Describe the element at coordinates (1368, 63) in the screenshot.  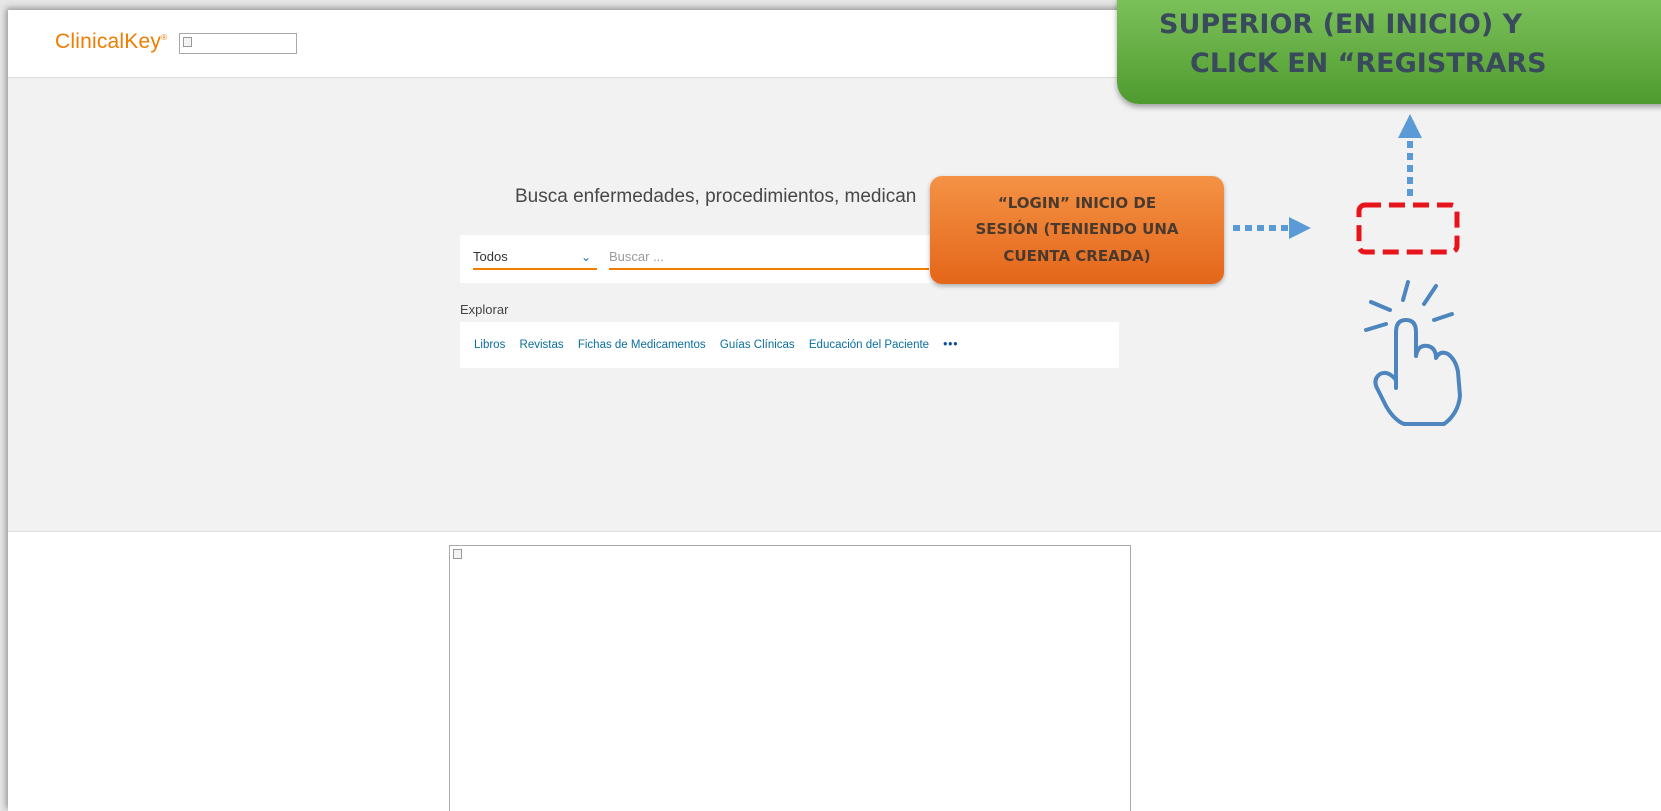
I see `callout-line-2: CLICK EN “REGISTRARS` at that location.